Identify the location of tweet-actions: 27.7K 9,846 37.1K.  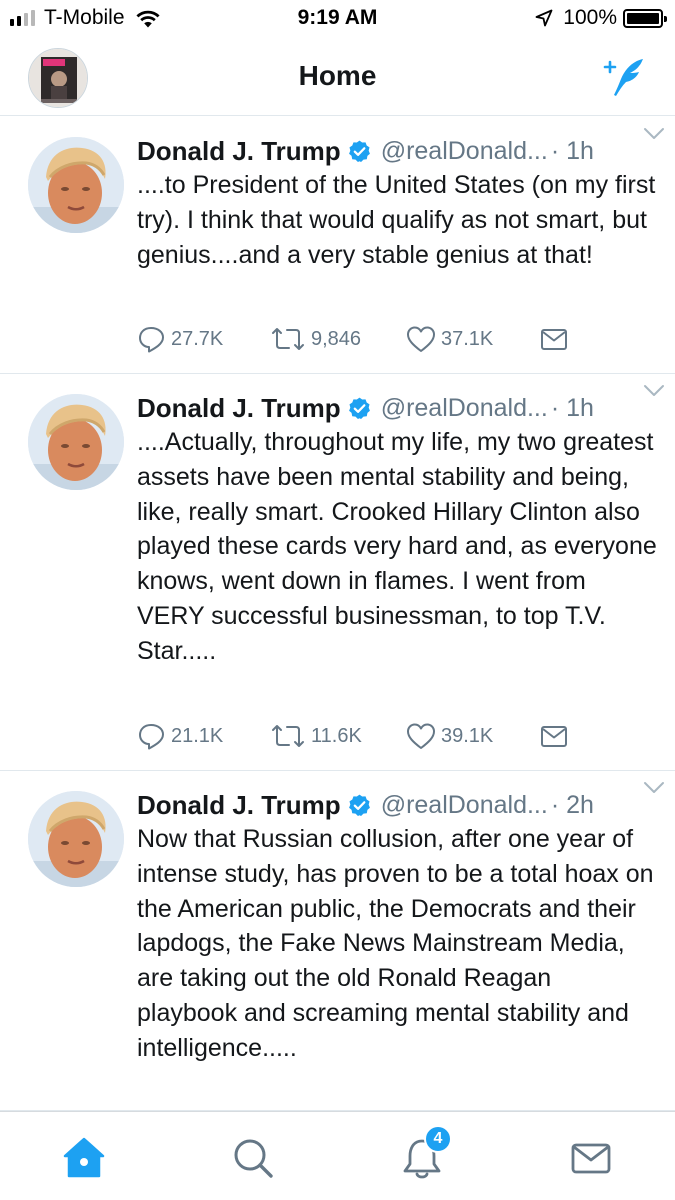
(387, 339).